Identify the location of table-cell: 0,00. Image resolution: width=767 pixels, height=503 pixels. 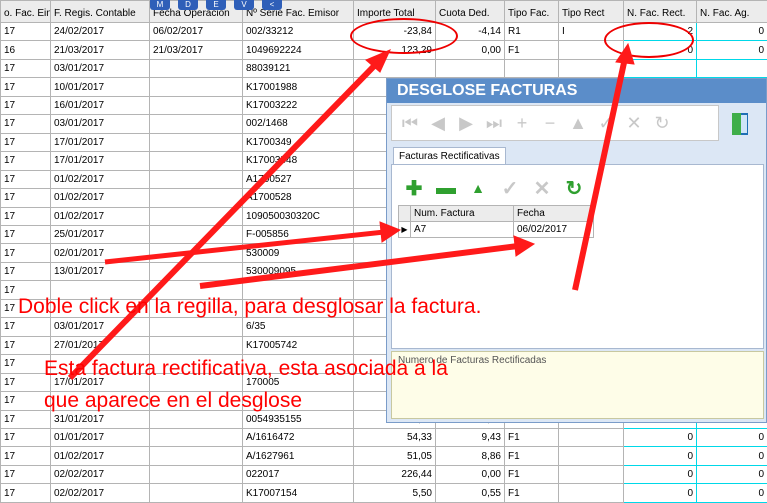
(470, 474).